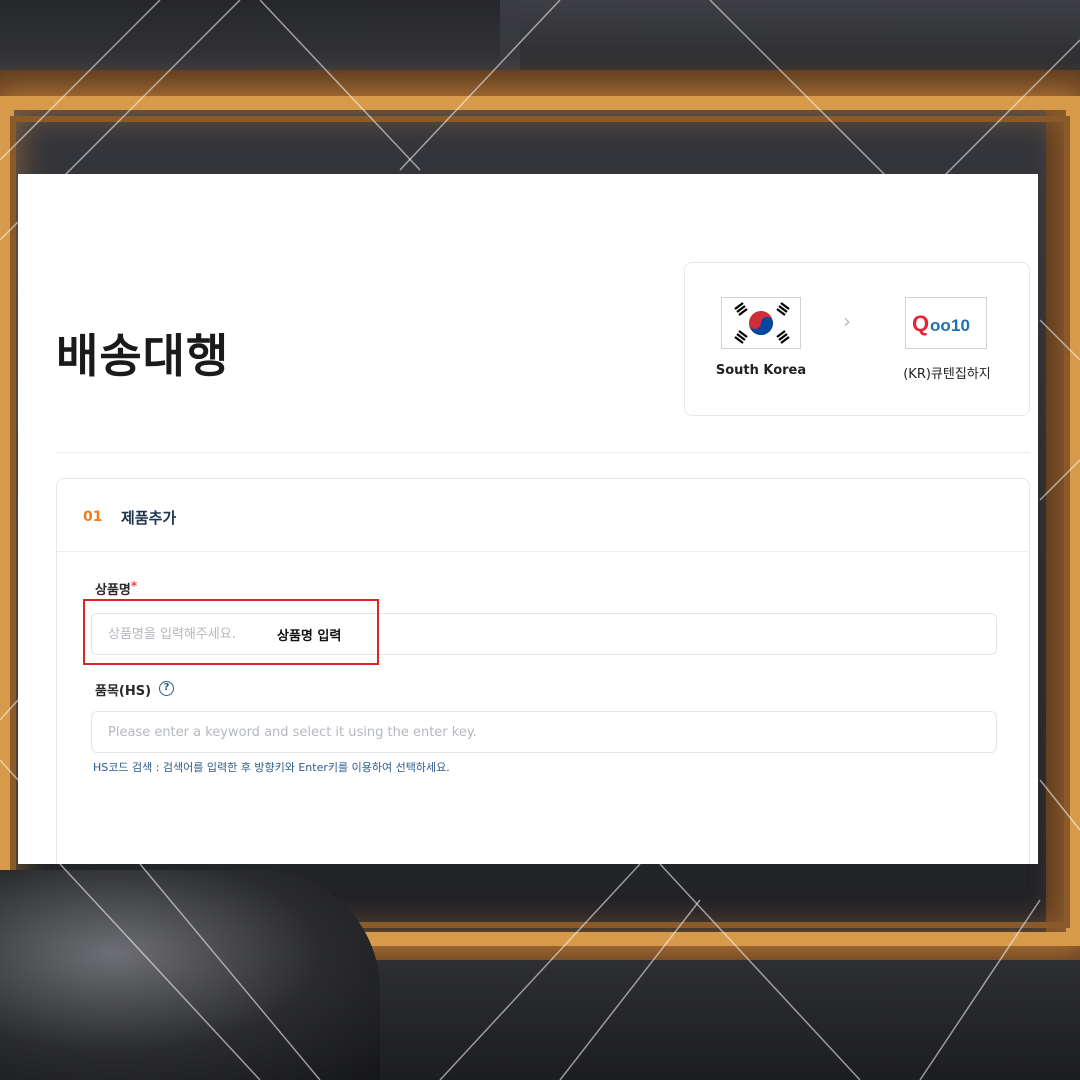  I want to click on qoo10-logo-icon: Q oo 10, so click(946, 323).